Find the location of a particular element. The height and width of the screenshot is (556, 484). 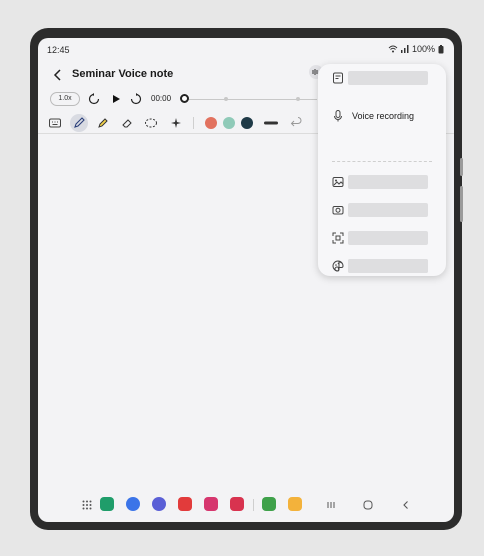

battery-icon is located at coordinates (441, 49).